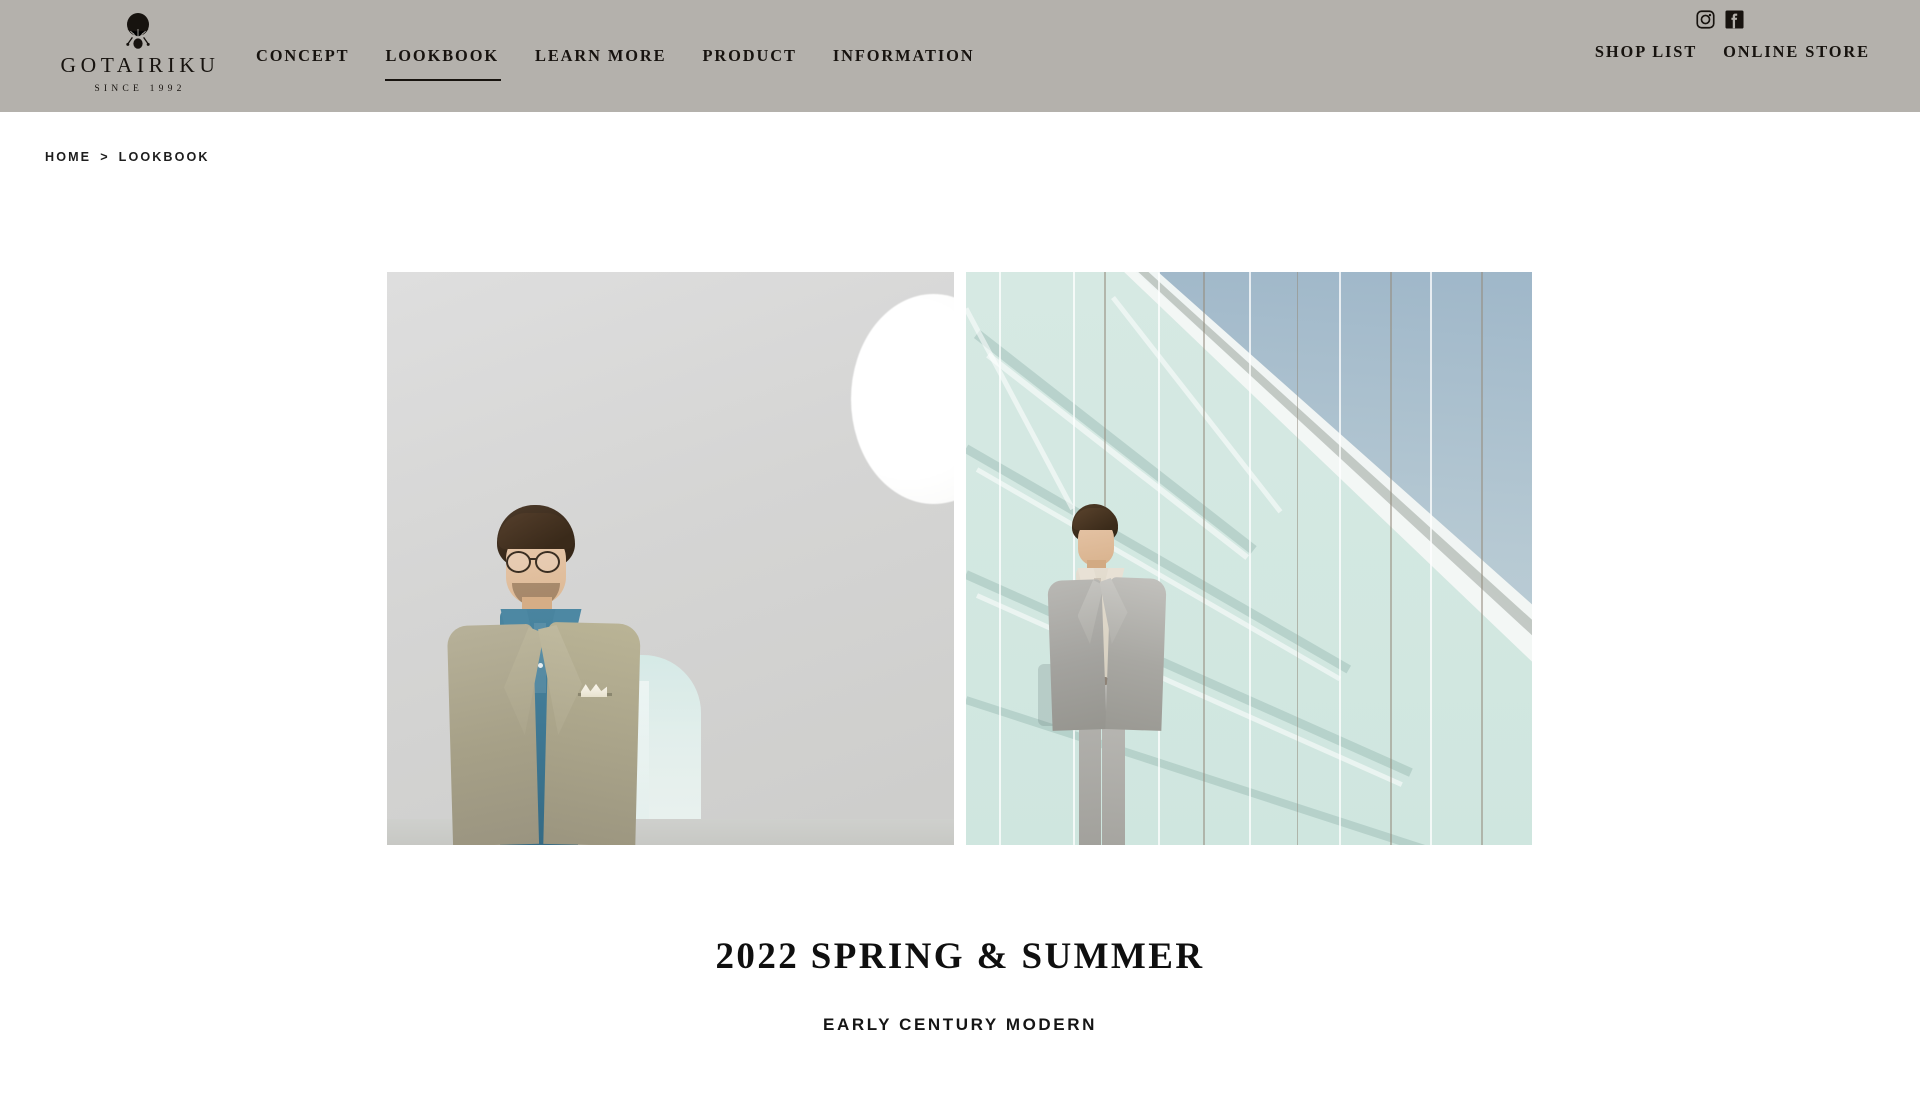  I want to click on nav-item-information: INFORMATION, so click(904, 56).